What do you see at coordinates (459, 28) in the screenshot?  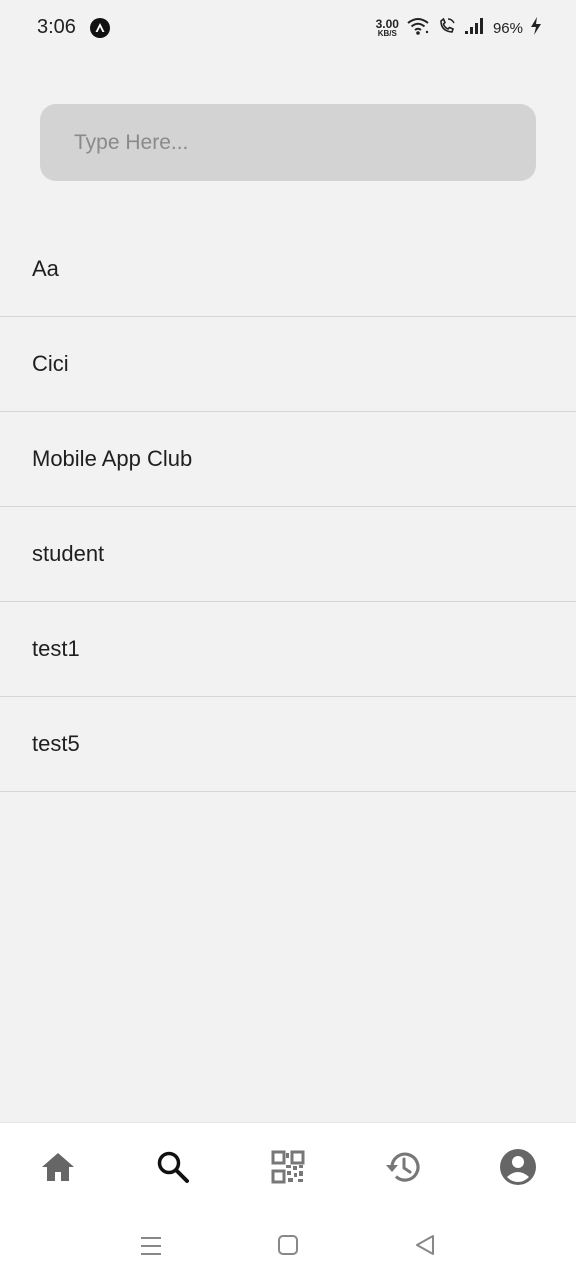 I see `status-indicators: 3.00 KB/S 96%` at bounding box center [459, 28].